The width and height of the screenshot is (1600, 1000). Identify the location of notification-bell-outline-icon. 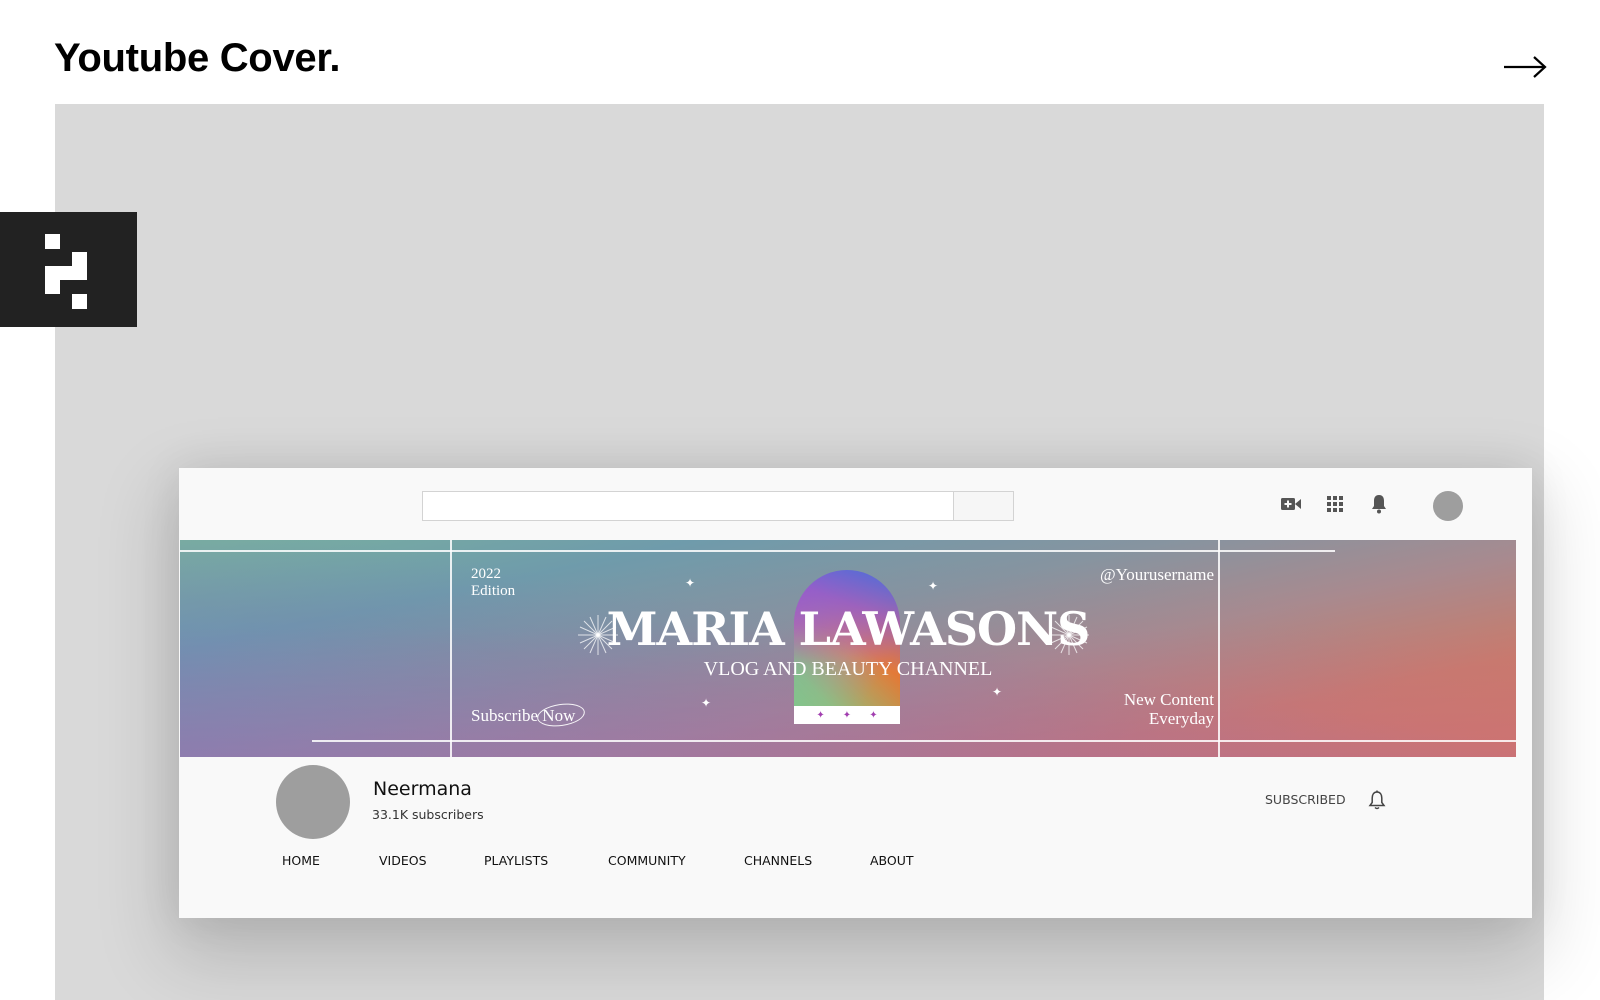
(1377, 800).